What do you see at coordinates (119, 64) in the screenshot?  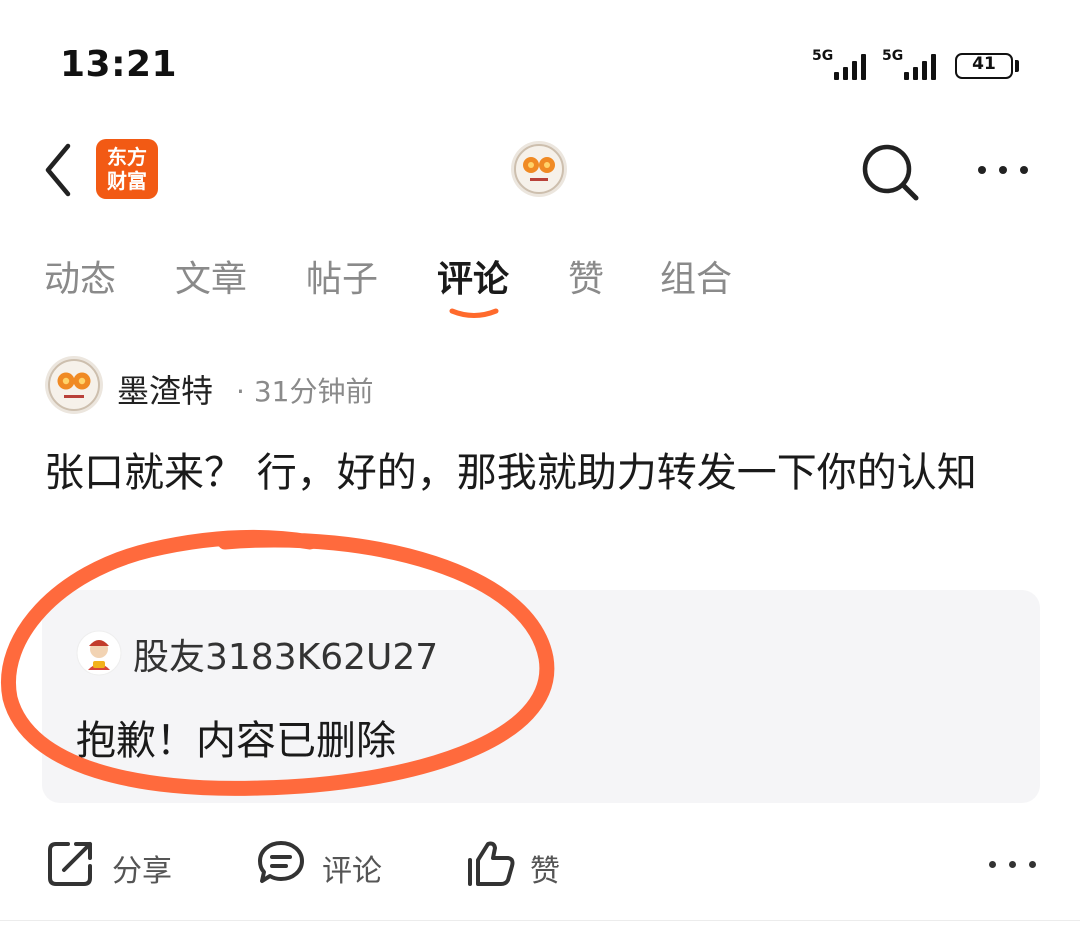 I see `status-time: 13:21` at bounding box center [119, 64].